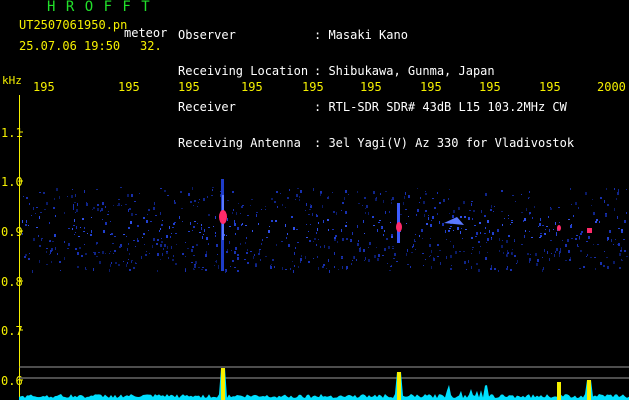  I want to click on count-label: 32., so click(151, 46).